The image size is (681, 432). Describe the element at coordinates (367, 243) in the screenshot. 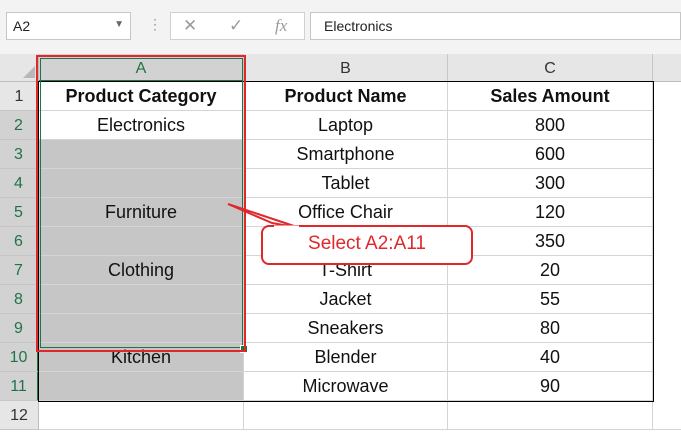

I see `callout-label: Select A2:A11` at that location.